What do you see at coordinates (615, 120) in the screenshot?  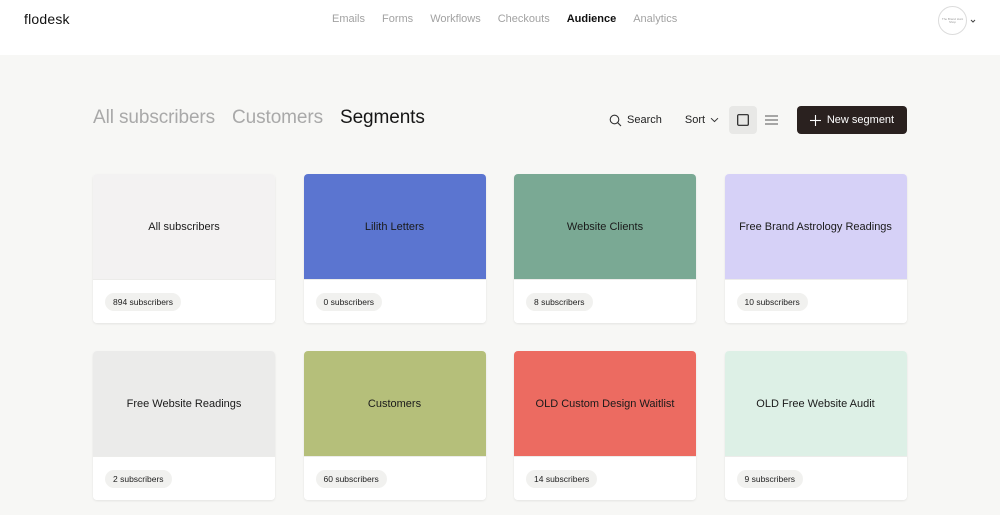 I see `search-icon` at bounding box center [615, 120].